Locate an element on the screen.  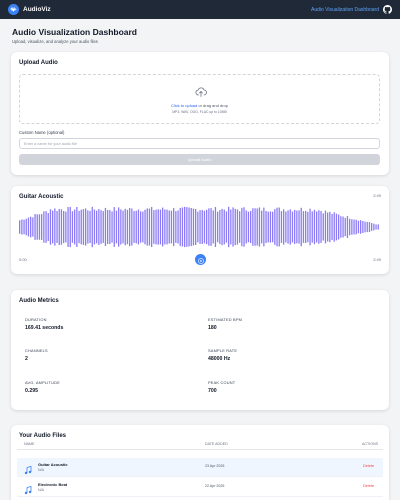
nav-dashboard-link: Audio Visualization Dashboard is located at coordinates (345, 10).